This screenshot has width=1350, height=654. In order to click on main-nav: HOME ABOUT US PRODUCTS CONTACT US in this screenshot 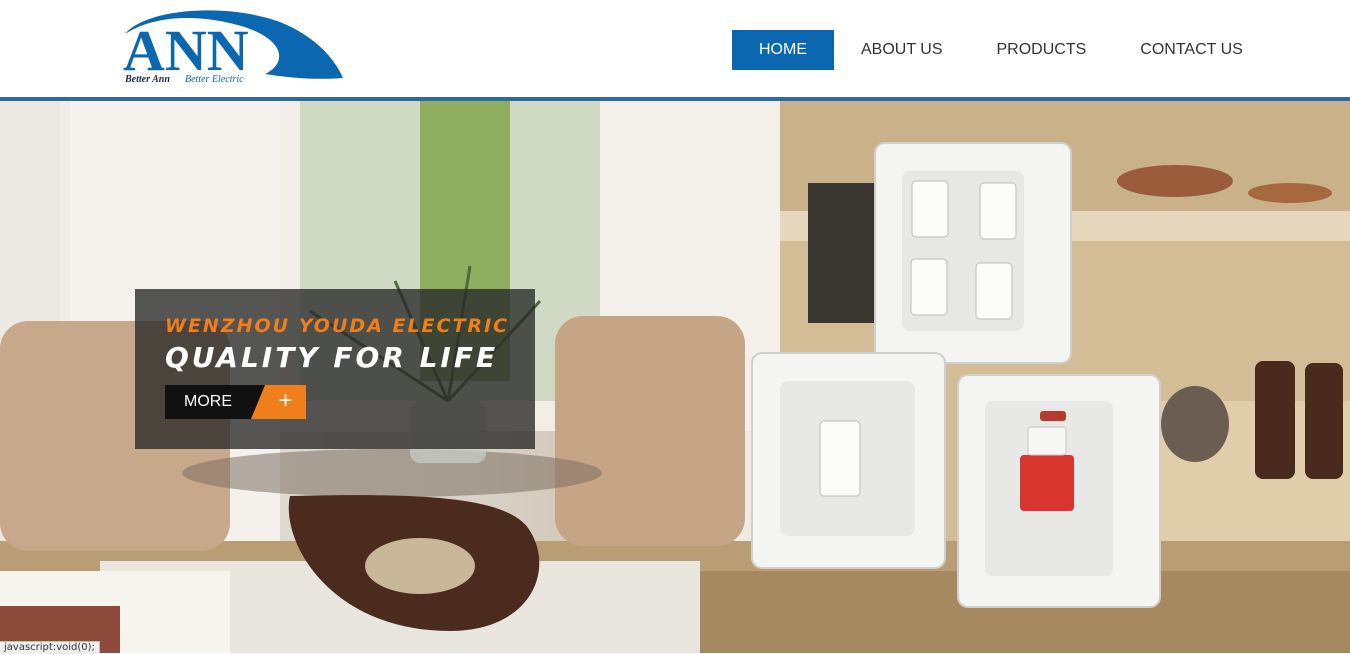, I will do `click(1001, 50)`.